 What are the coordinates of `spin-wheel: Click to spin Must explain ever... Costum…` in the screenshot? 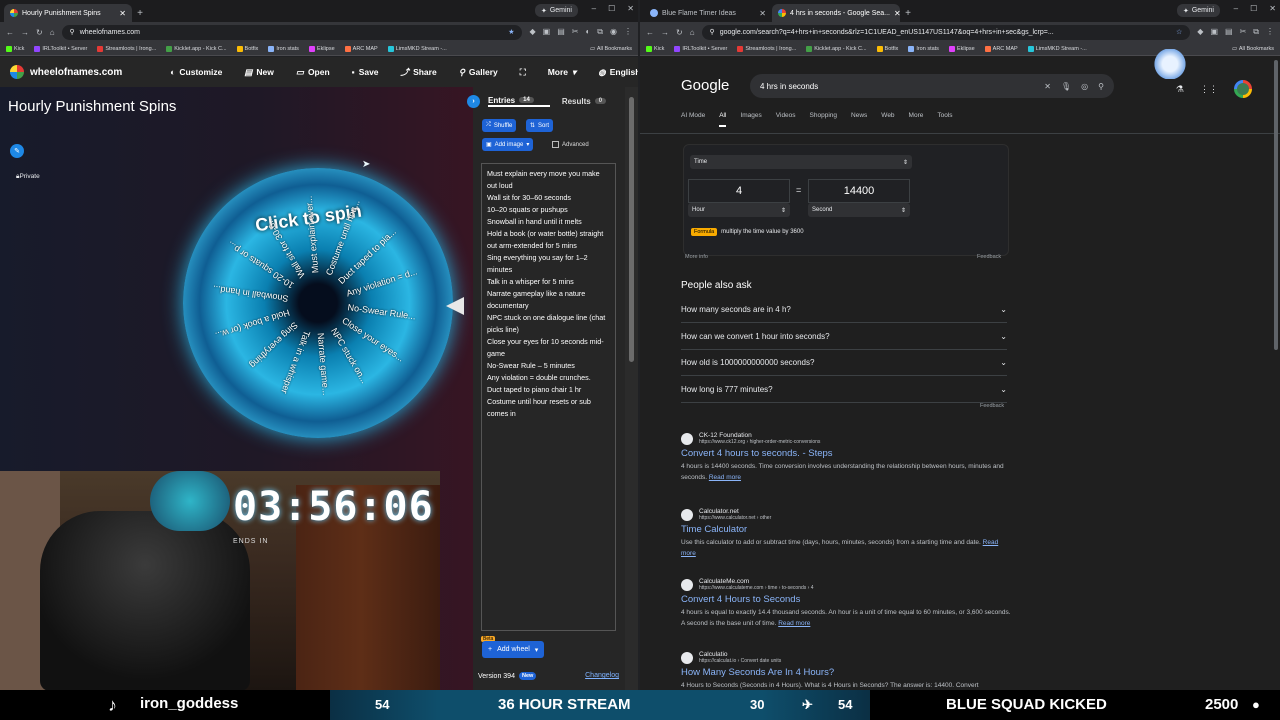 It's located at (318, 303).